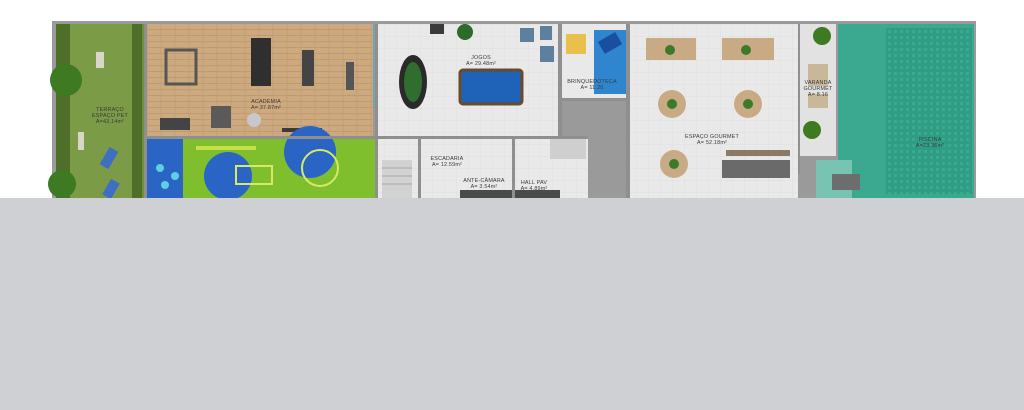 Image resolution: width=1024 pixels, height=410 pixels. I want to click on label-espaco-gourmet-area: A= 52.18m², so click(712, 143).